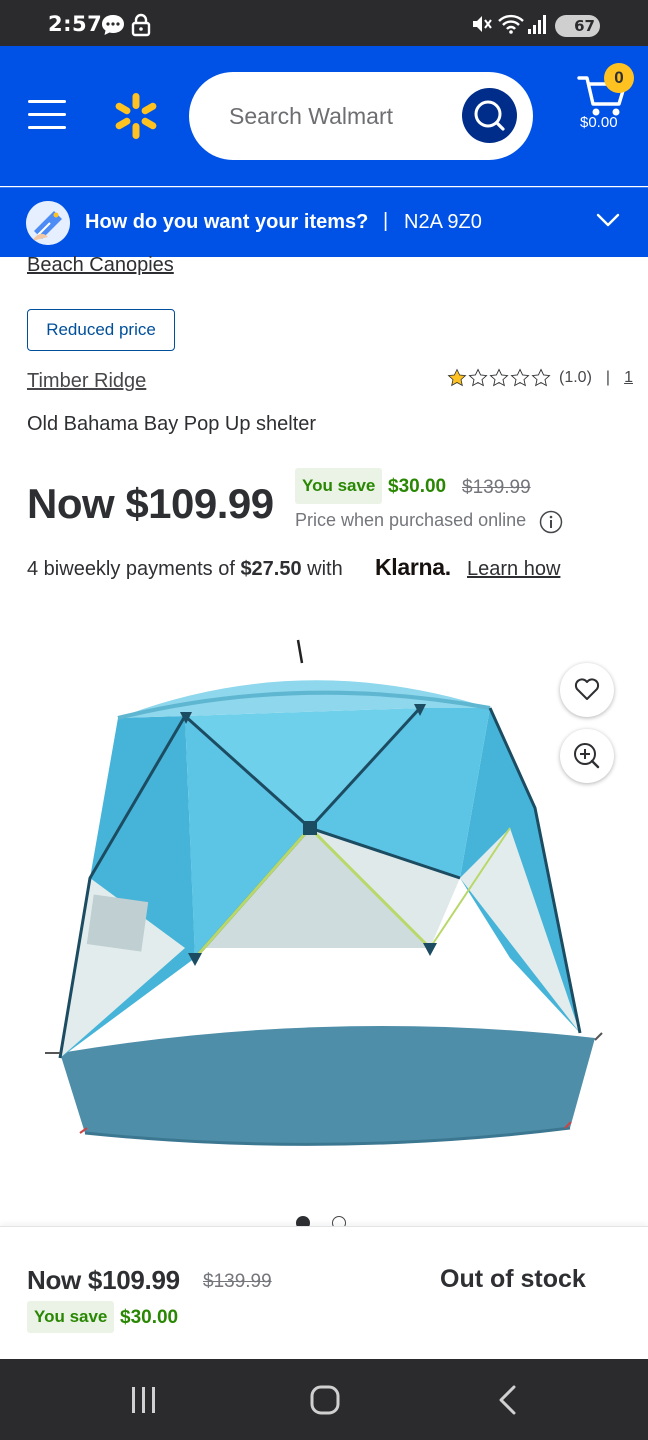 This screenshot has width=648, height=1440. Describe the element at coordinates (141, 25) in the screenshot. I see `lock-icon` at that location.